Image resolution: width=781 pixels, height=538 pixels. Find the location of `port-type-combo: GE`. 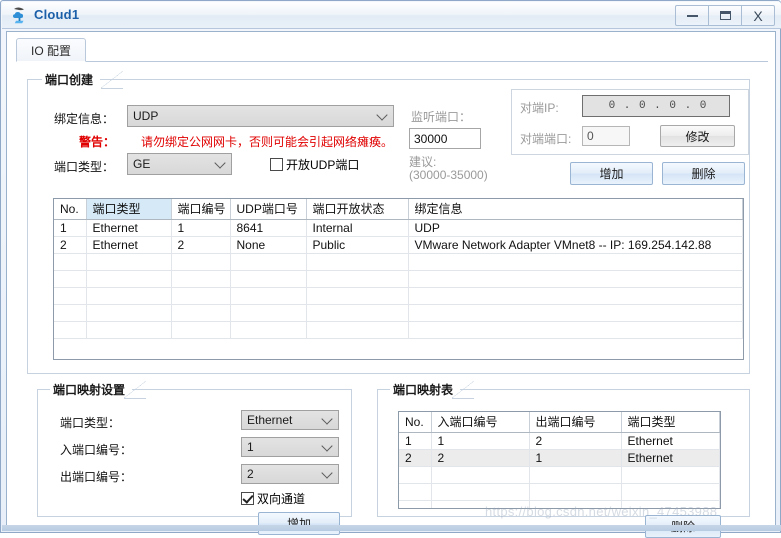

port-type-combo: GE is located at coordinates (179, 164).